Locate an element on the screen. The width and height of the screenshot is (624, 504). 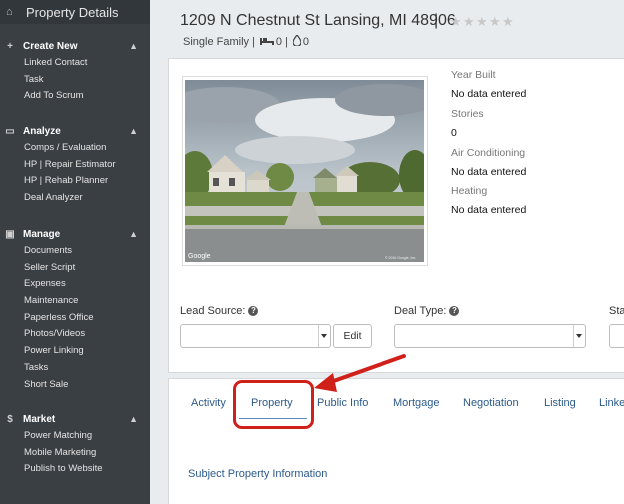
subject-property-information-link: Subject Property Information is located at coordinates (257, 474).